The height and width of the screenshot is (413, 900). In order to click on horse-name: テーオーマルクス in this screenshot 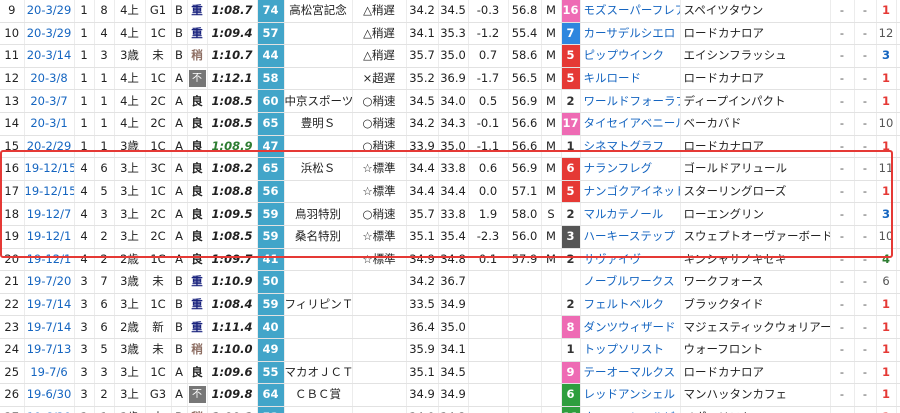, I will do `click(630, 372)`.